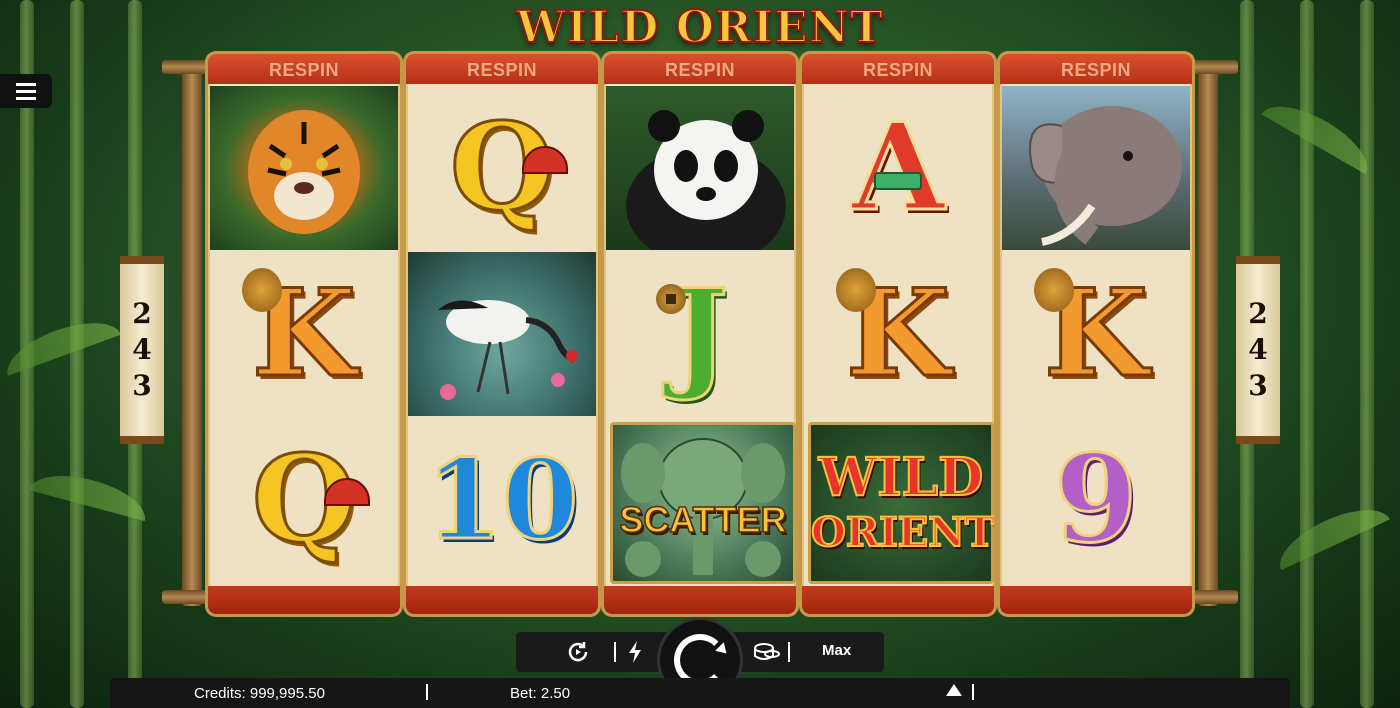  What do you see at coordinates (902, 532) in the screenshot?
I see `wild-label-line2: ORIENT` at bounding box center [902, 532].